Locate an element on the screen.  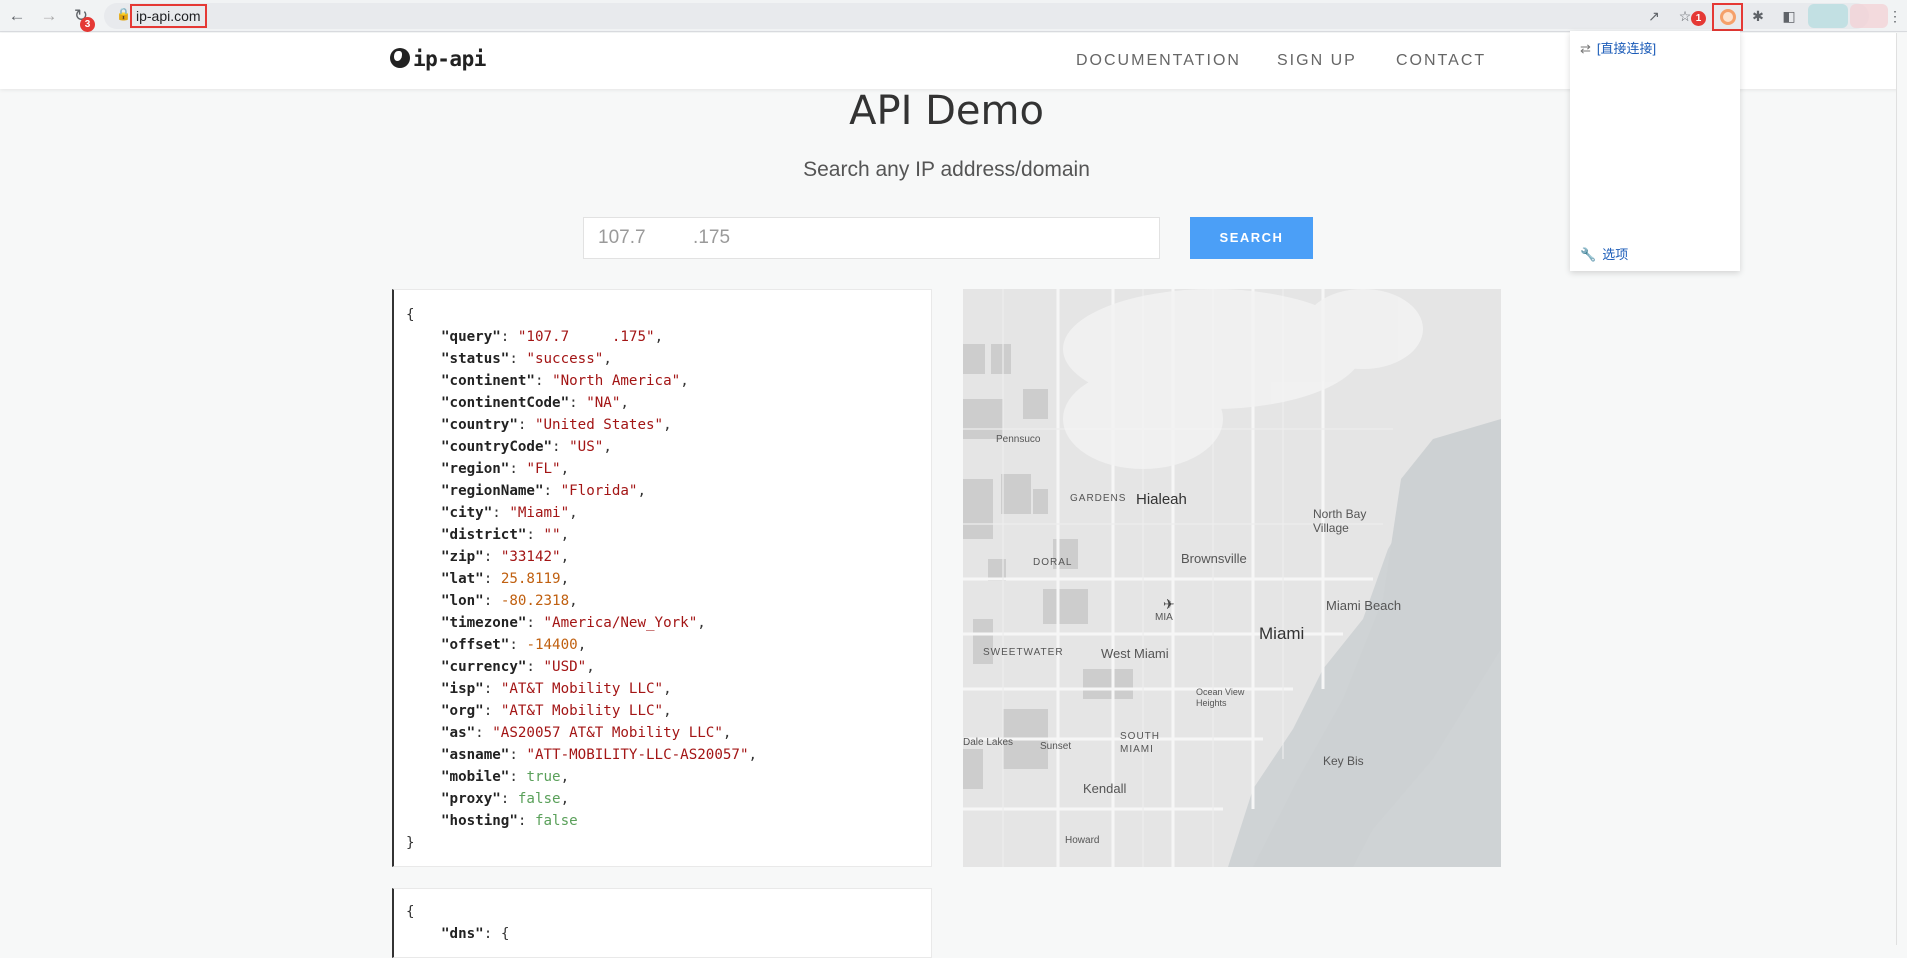
map-label-sunset: Sunset is located at coordinates (1056, 746).